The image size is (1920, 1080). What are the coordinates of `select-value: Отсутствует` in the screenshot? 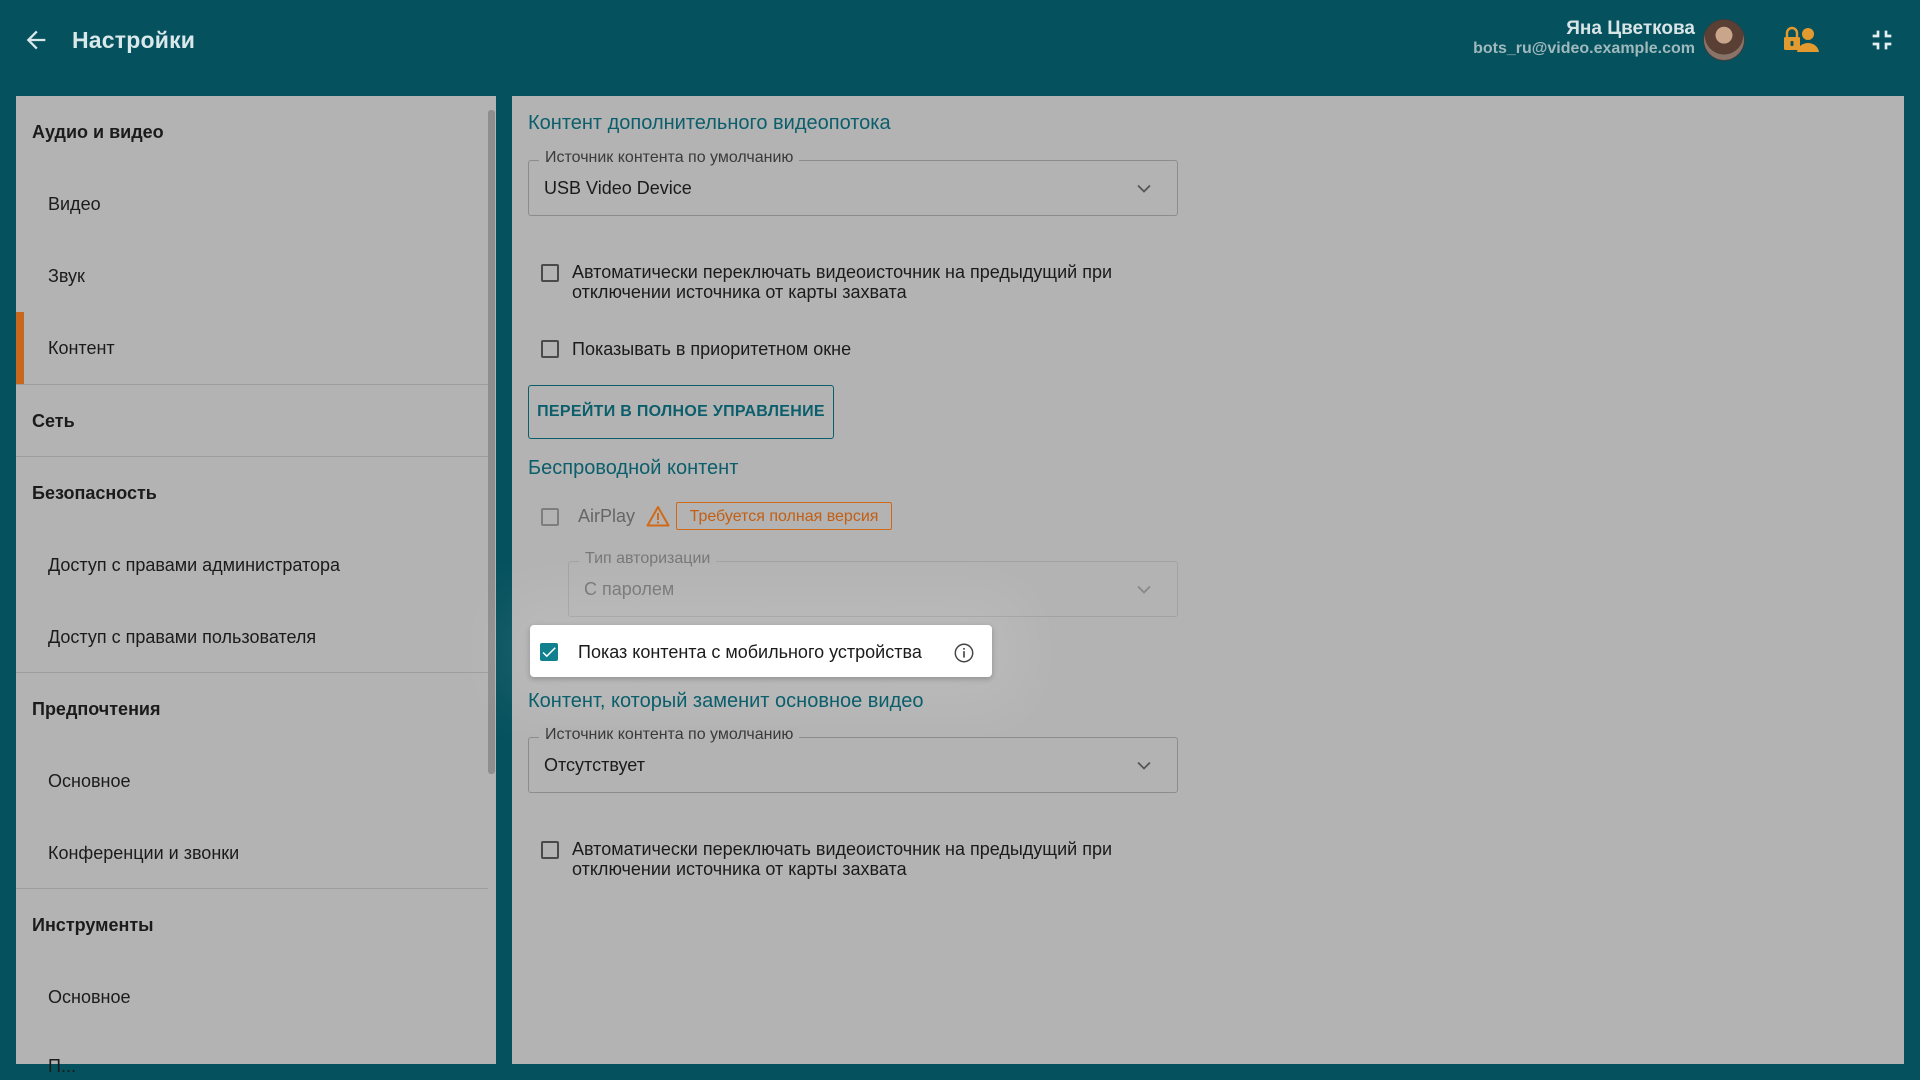 It's located at (594, 765).